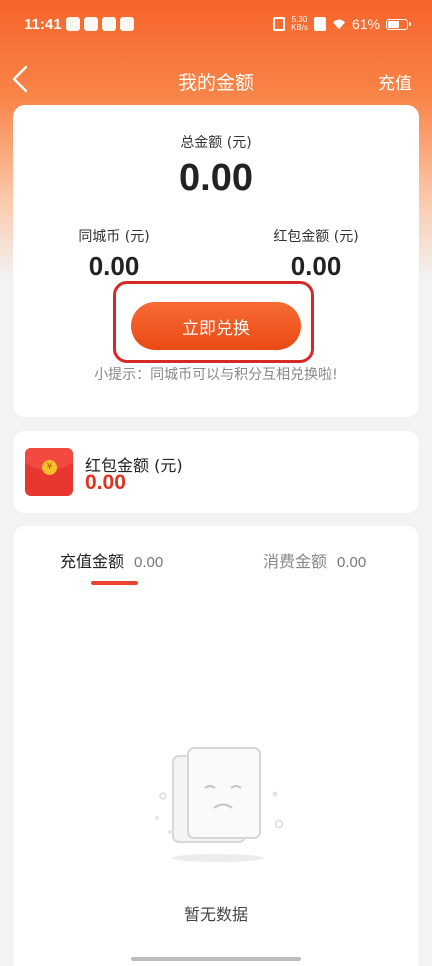 The width and height of the screenshot is (432, 966). I want to click on nav-bar: 我的金额 充值, so click(216, 80).